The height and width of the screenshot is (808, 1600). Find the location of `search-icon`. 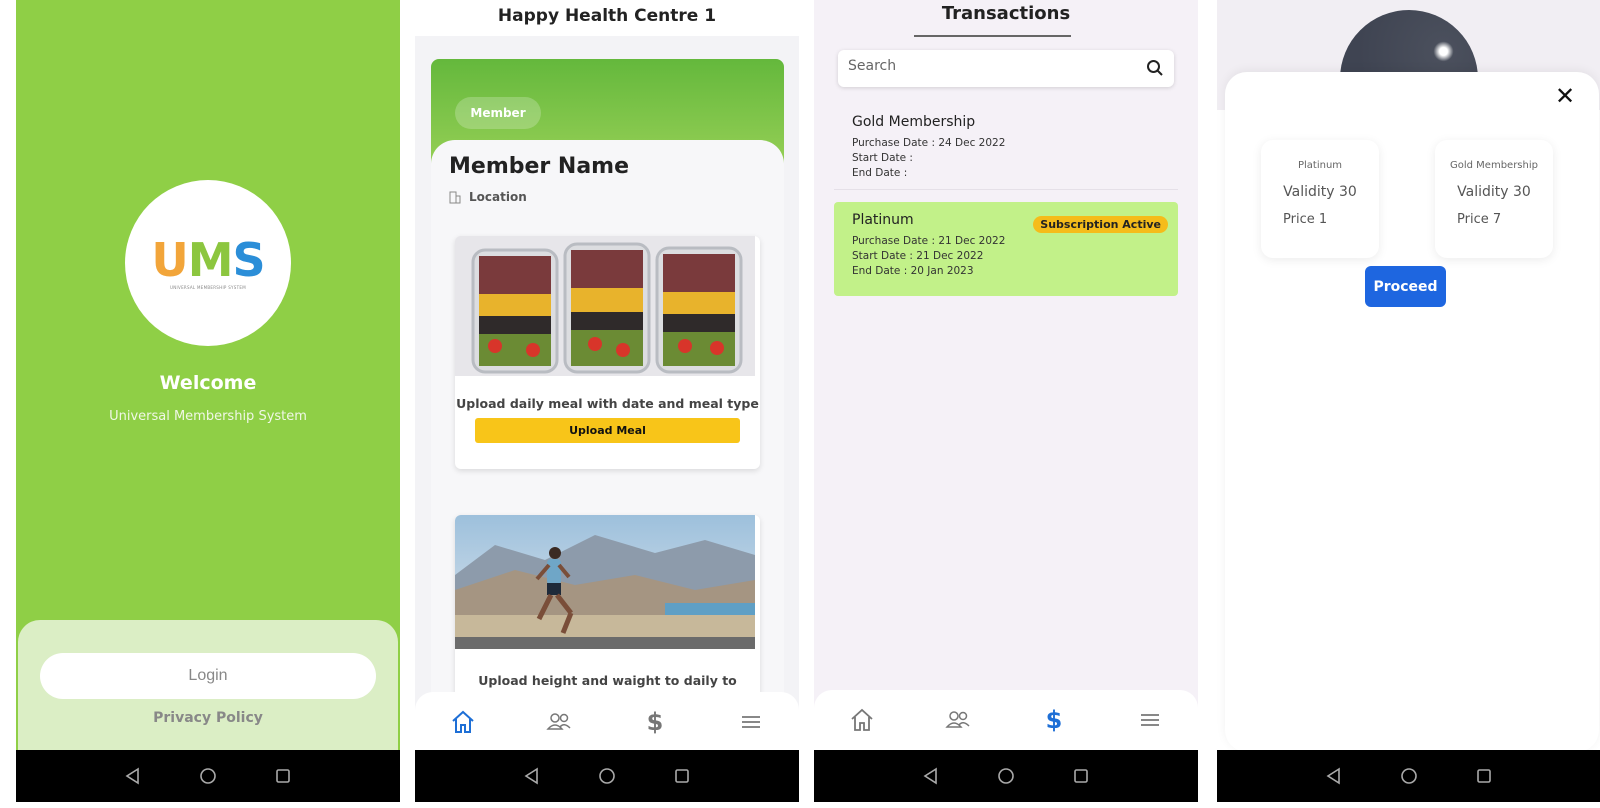

search-icon is located at coordinates (1155, 68).